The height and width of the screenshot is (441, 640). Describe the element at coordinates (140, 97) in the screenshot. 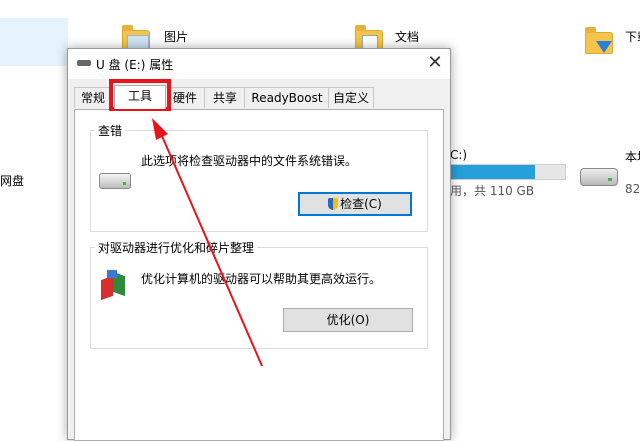

I see `tab-tools: 工具` at that location.